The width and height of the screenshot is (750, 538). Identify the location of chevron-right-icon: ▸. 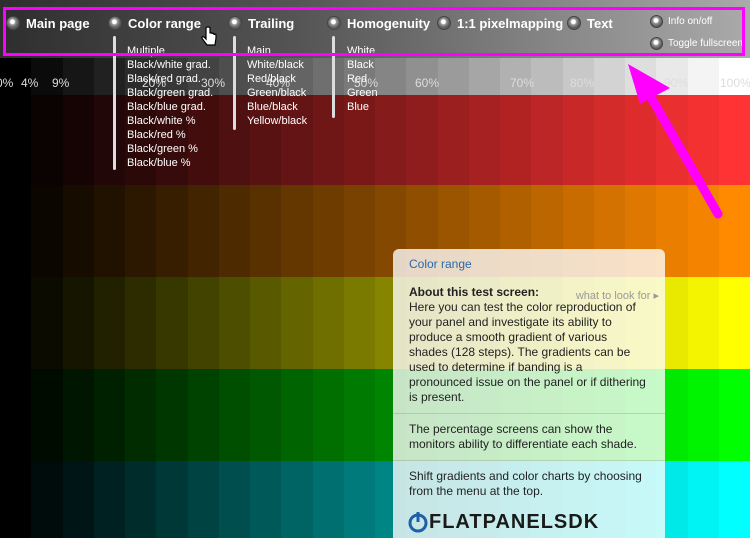
(656, 296).